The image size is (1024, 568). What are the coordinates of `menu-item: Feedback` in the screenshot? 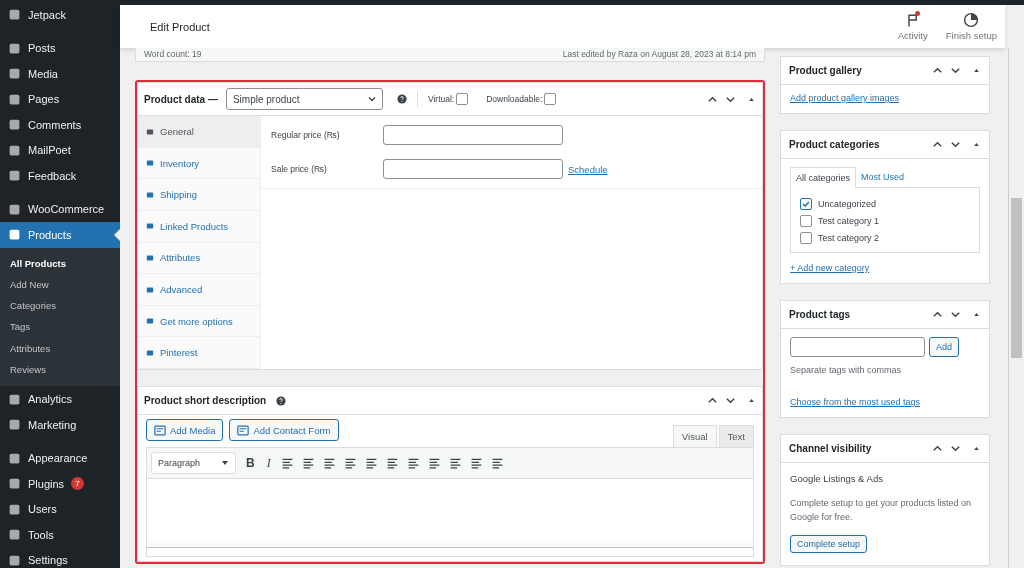 It's located at (60, 176).